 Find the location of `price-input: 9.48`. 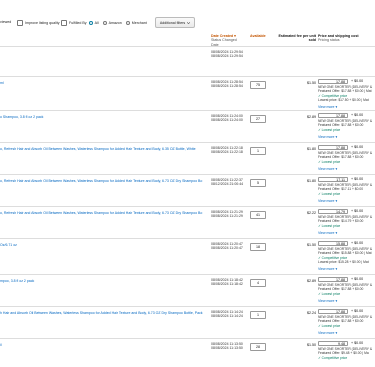

price-input: 9.48 is located at coordinates (333, 343).